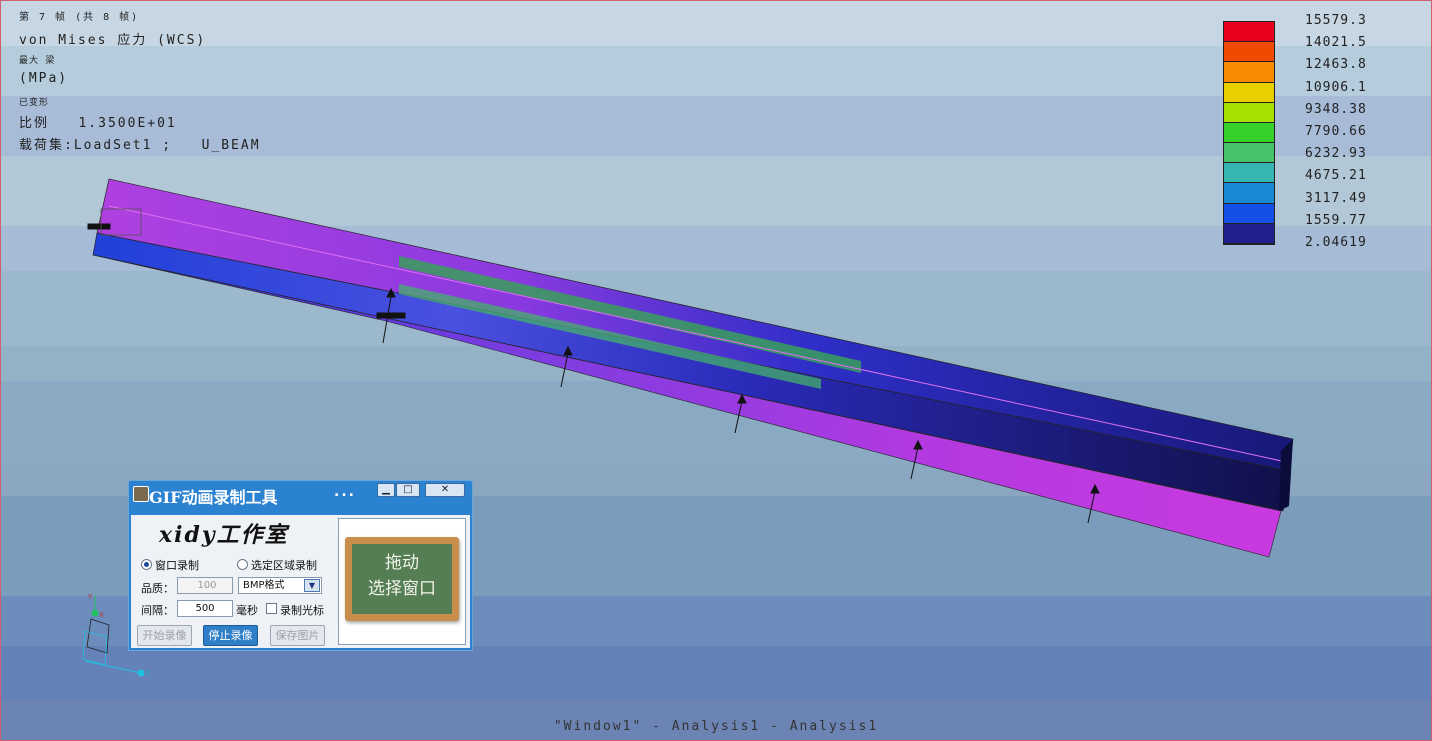  Describe the element at coordinates (1336, 154) in the screenshot. I see `legend-value: 6232.93` at that location.